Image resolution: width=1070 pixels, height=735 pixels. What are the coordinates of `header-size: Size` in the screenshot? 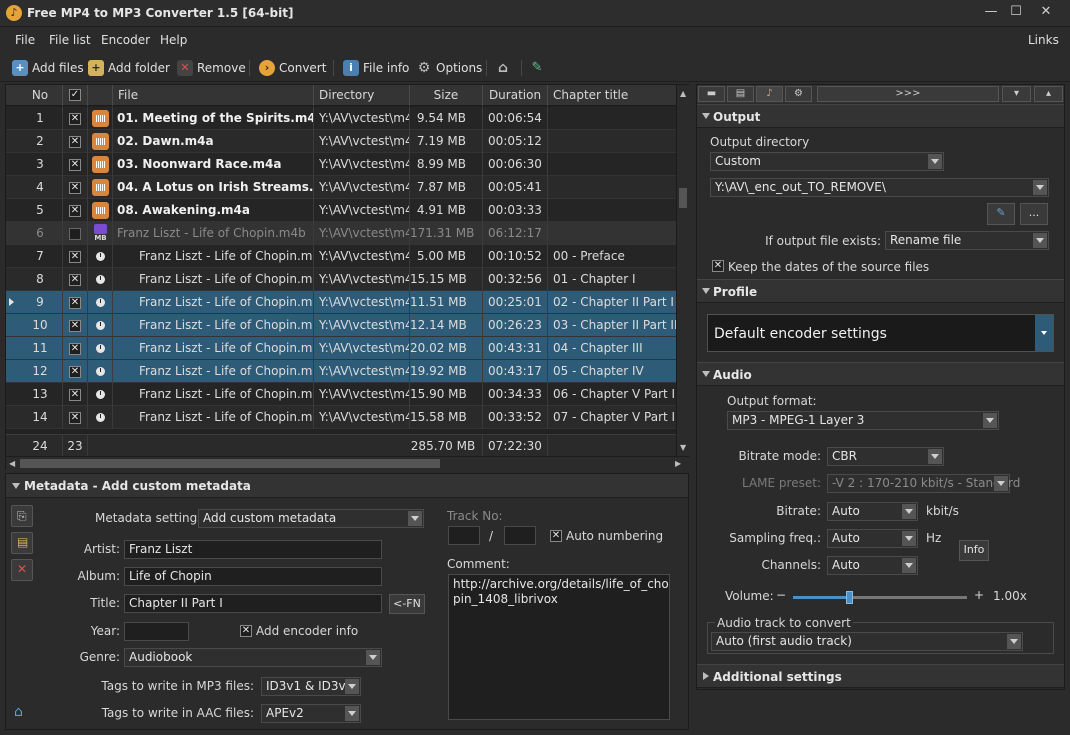 It's located at (446, 95).